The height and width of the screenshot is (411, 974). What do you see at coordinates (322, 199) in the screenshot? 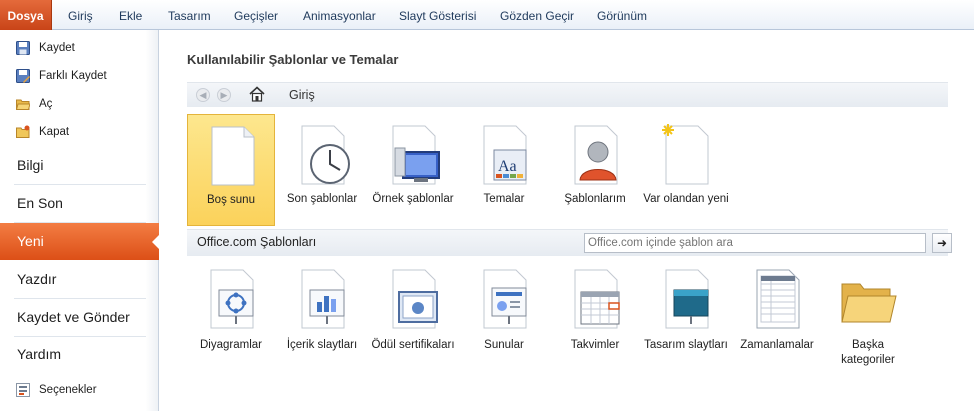
I see `template-label: Son şablonlar` at bounding box center [322, 199].